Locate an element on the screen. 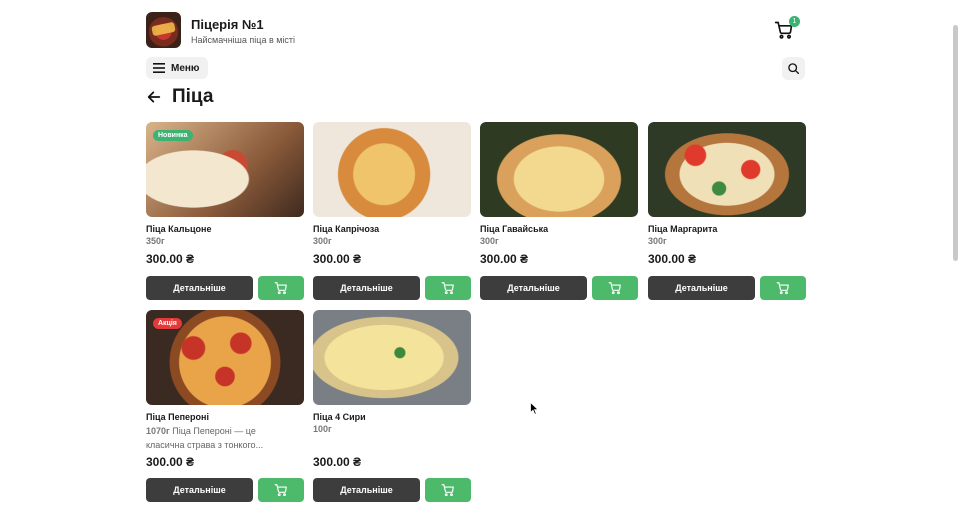 The image size is (960, 506). product-badge: Акція is located at coordinates (167, 323).